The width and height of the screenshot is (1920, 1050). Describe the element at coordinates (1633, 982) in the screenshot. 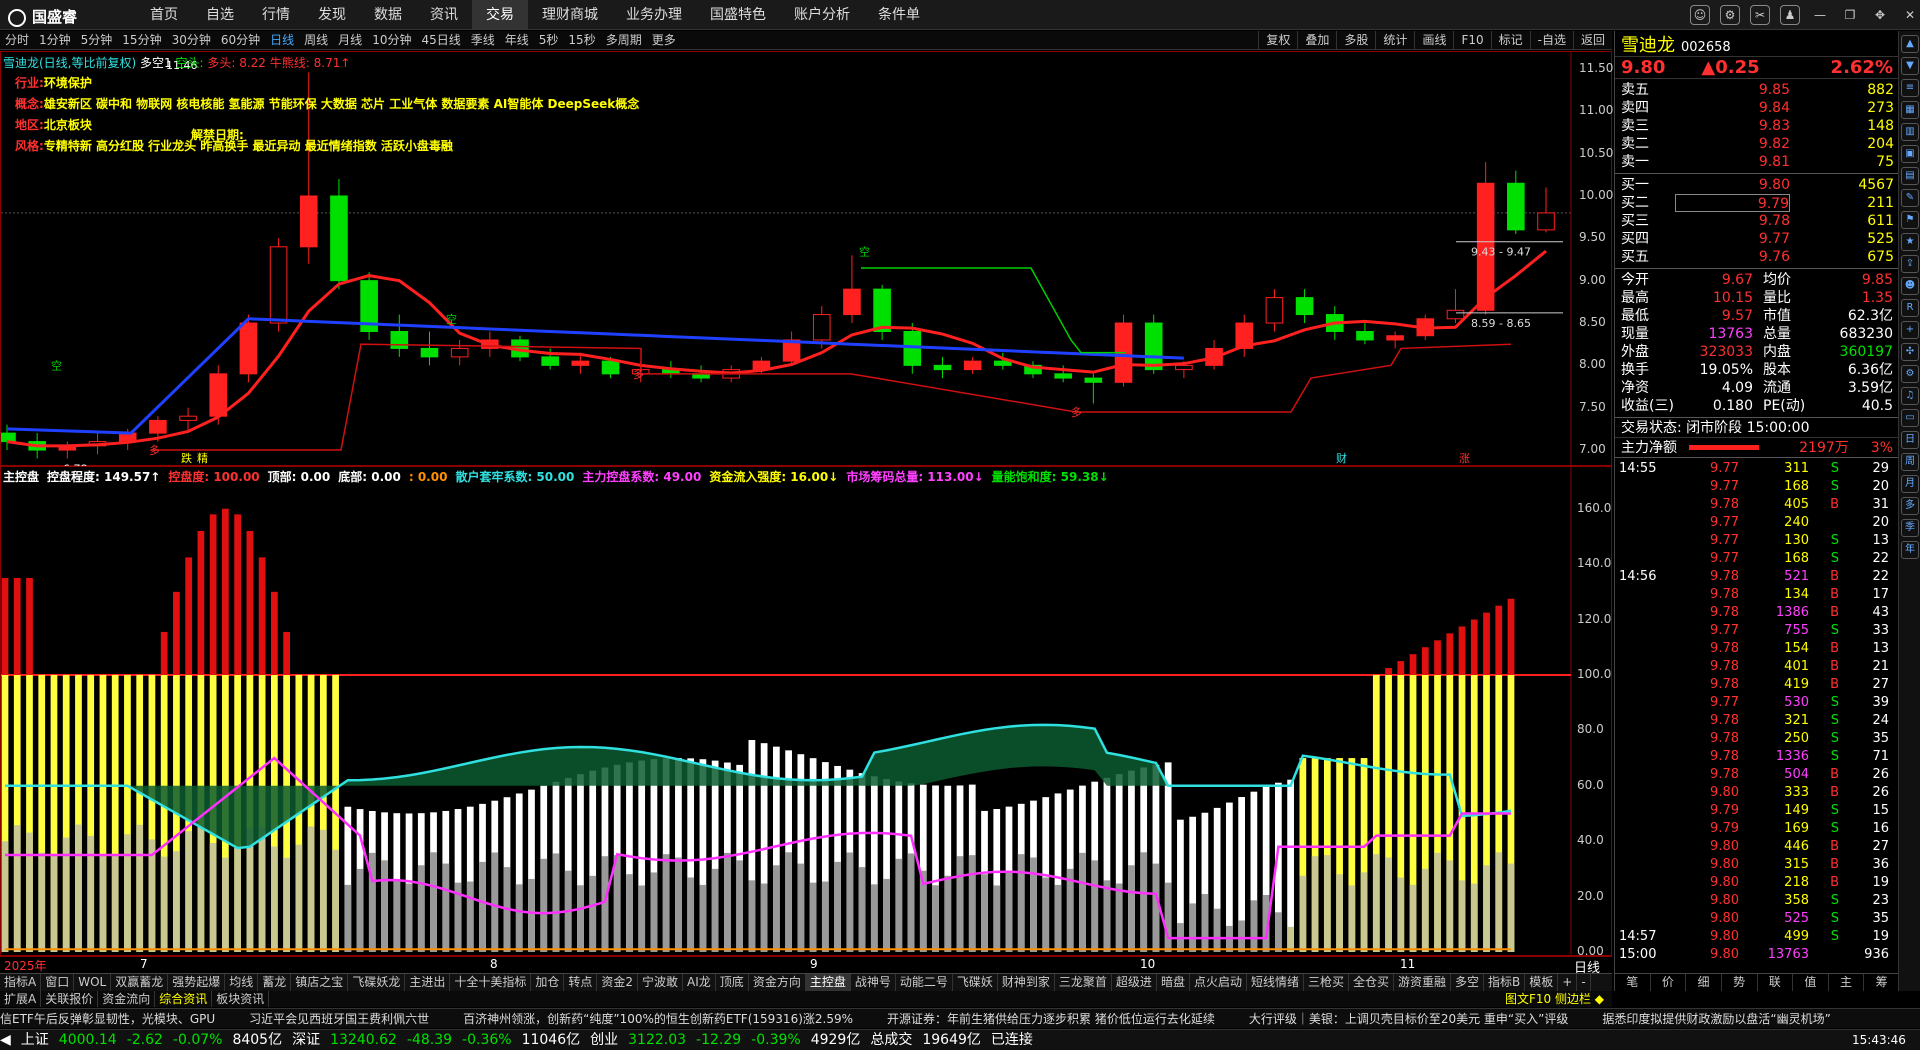

I see `quote-tab: 笔` at that location.